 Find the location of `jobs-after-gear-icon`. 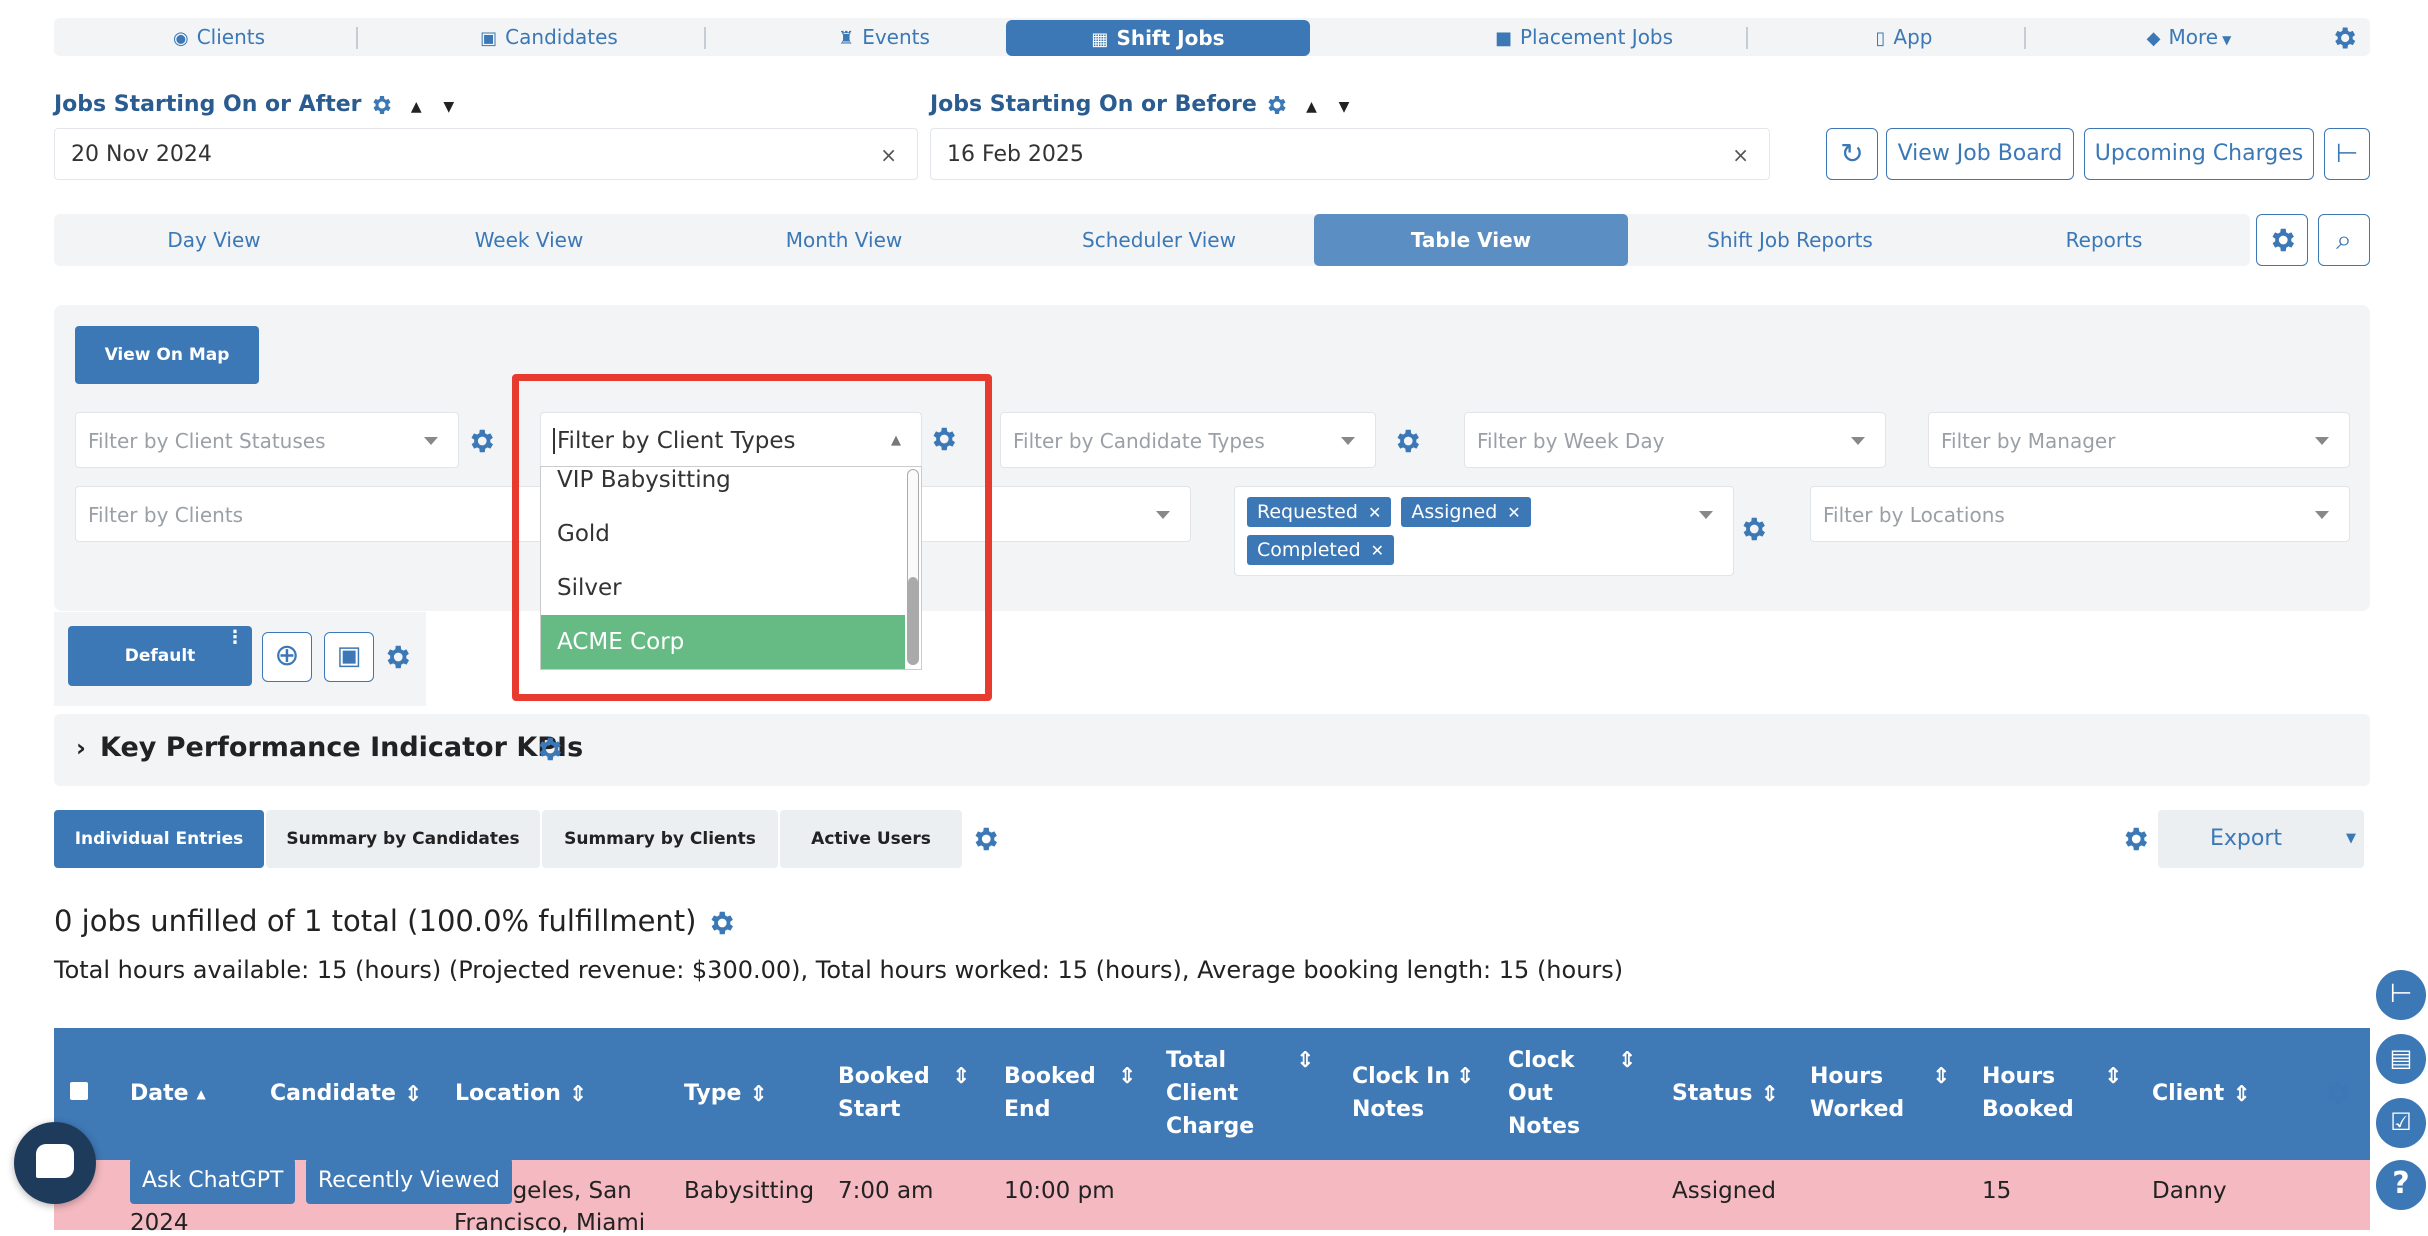

jobs-after-gear-icon is located at coordinates (381, 105).